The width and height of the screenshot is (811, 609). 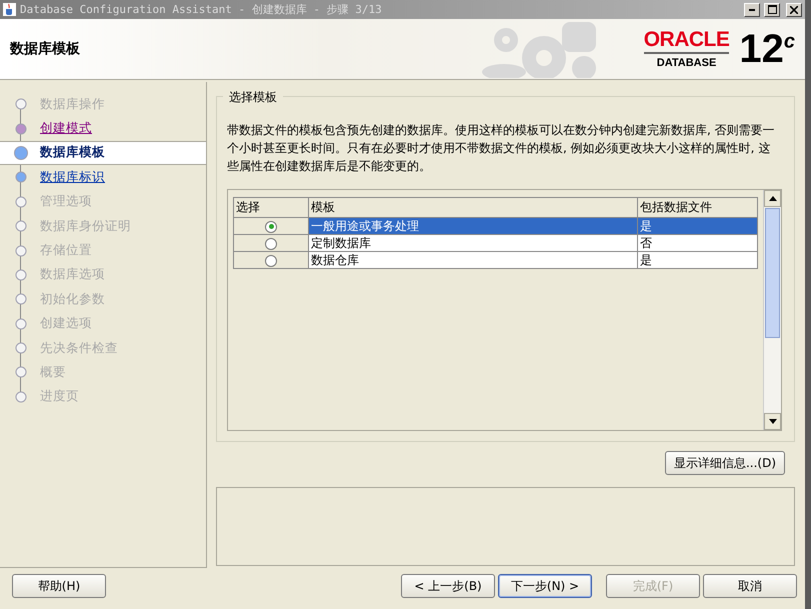 What do you see at coordinates (724, 463) in the screenshot?
I see `details-button: 显示详细信息...(D)` at bounding box center [724, 463].